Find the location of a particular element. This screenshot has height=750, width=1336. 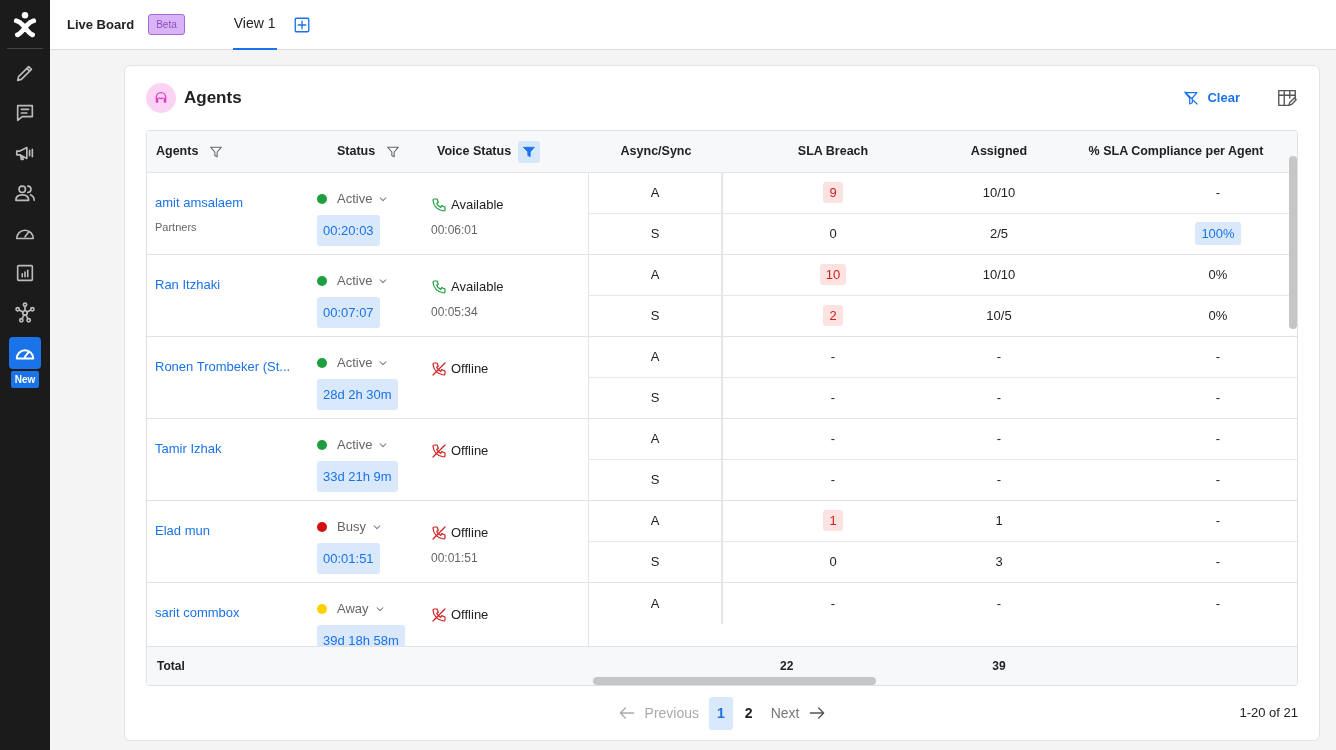

voice-duration: 00:06:01 is located at coordinates (455, 230).